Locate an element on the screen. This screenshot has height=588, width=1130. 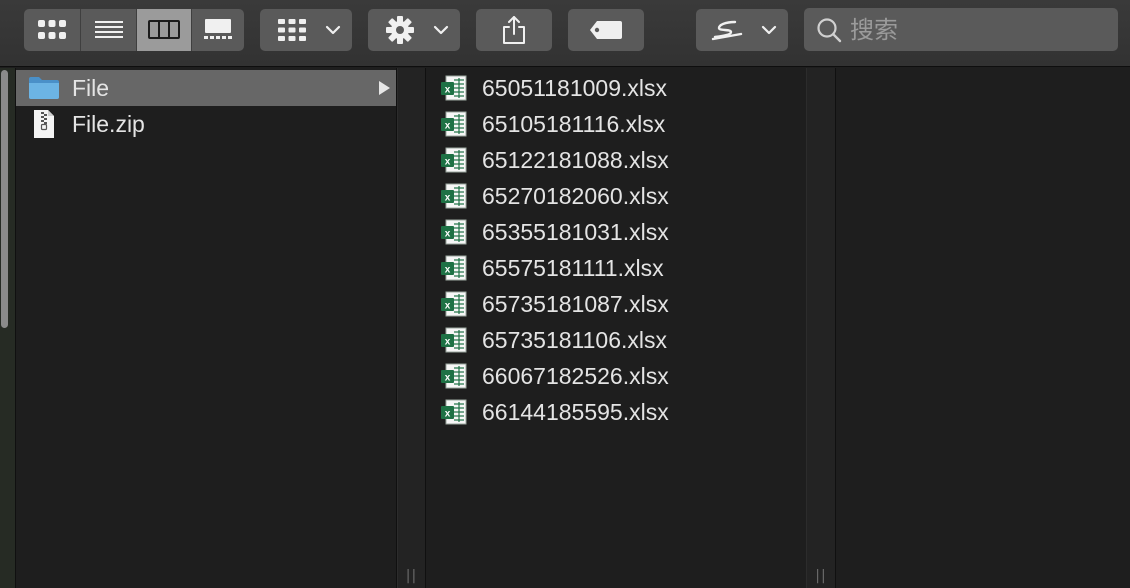
share-button is located at coordinates (514, 30).